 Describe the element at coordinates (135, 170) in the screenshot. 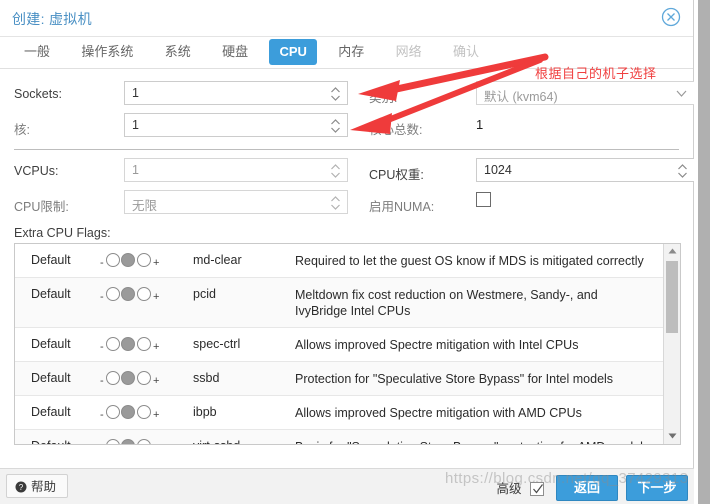

I see `vcpus-value: 1` at that location.